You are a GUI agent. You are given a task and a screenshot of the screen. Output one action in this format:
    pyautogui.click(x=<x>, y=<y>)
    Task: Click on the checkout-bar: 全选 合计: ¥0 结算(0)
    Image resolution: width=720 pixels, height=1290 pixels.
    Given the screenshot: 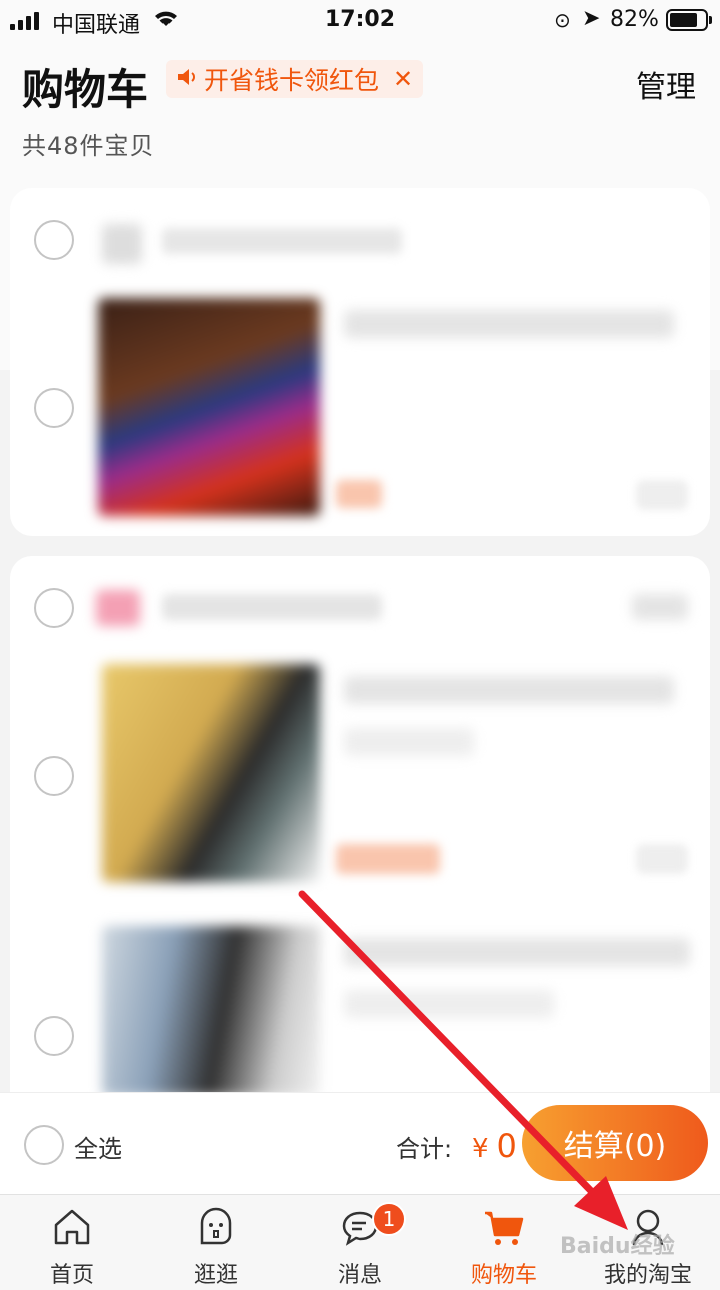 What is the action you would take?
    pyautogui.click(x=360, y=1143)
    